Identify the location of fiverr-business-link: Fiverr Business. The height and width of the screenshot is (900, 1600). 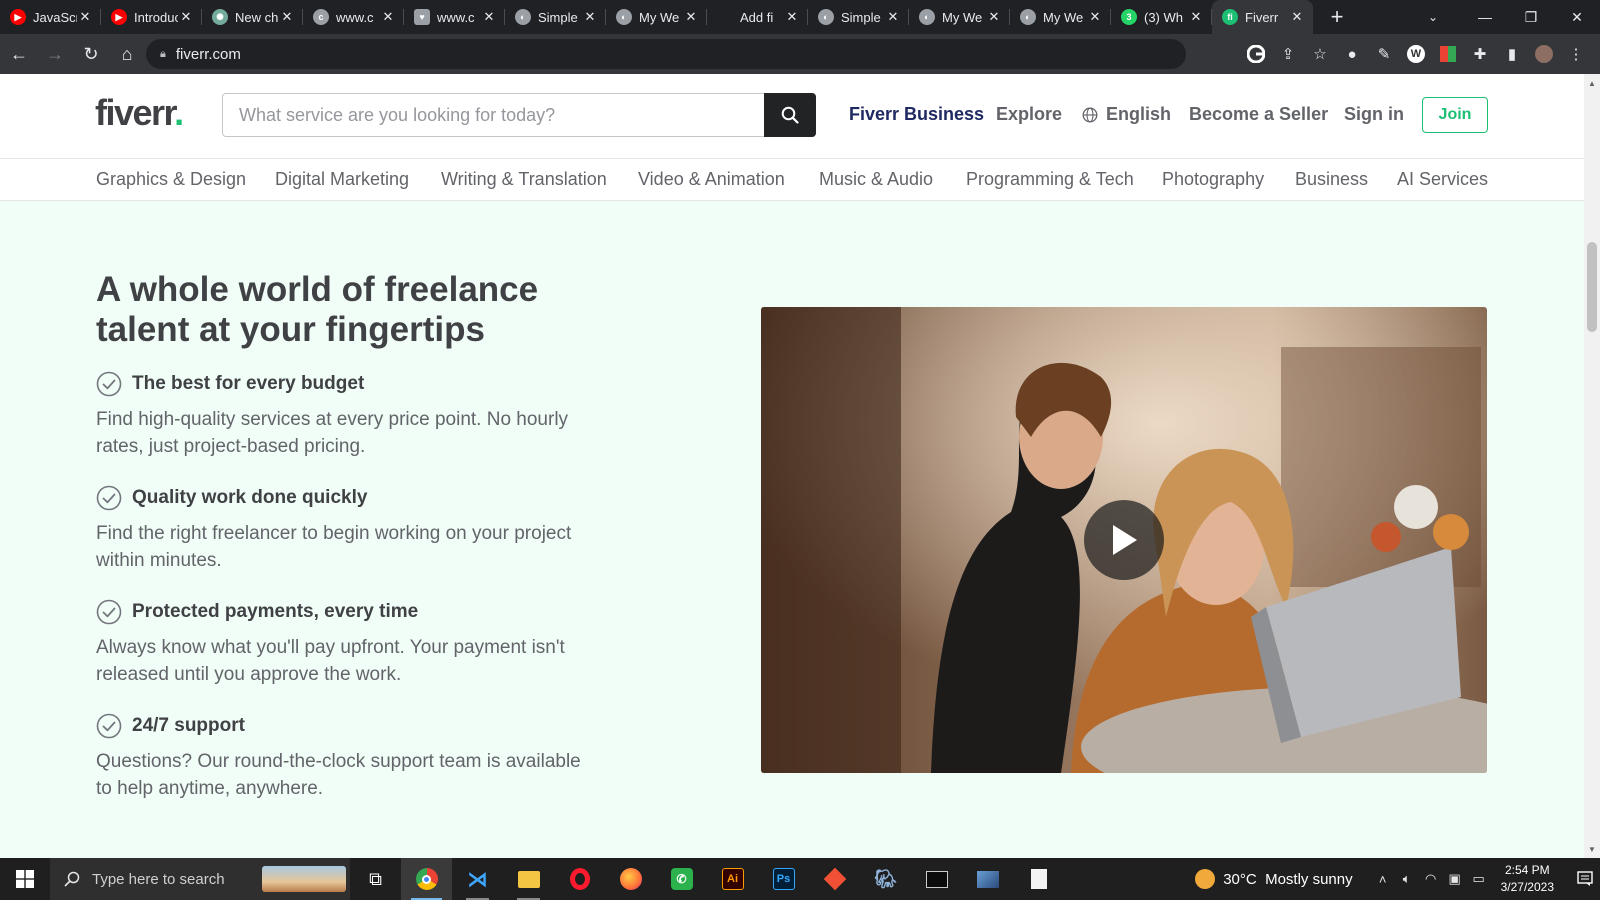
(916, 114).